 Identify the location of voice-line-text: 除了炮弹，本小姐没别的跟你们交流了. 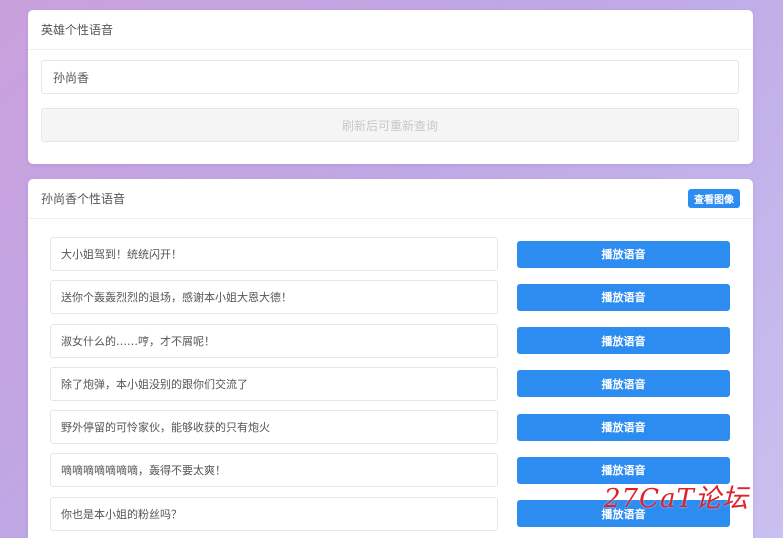
(274, 383).